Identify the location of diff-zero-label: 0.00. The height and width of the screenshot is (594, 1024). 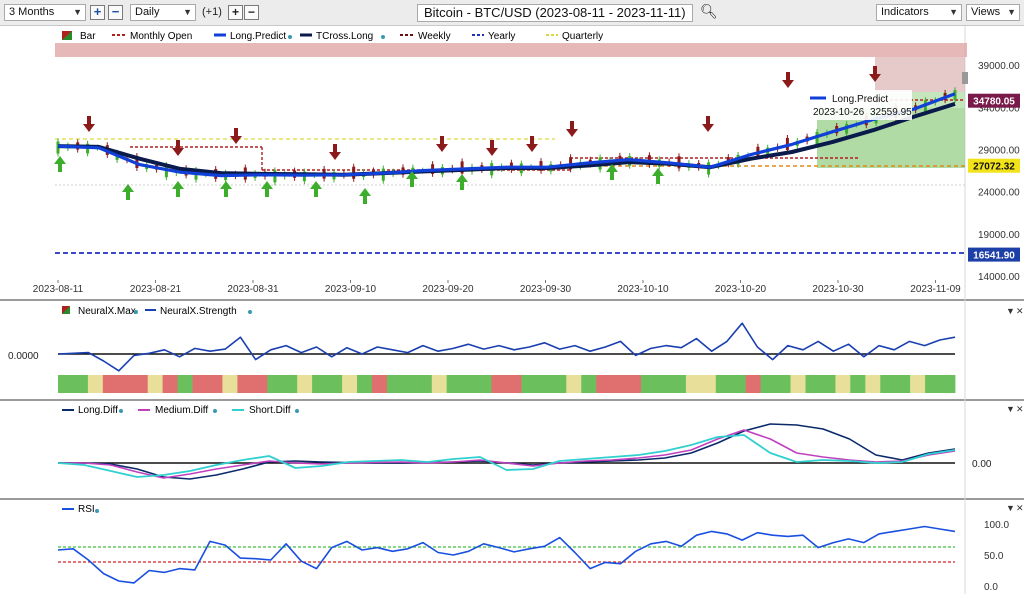
(982, 464).